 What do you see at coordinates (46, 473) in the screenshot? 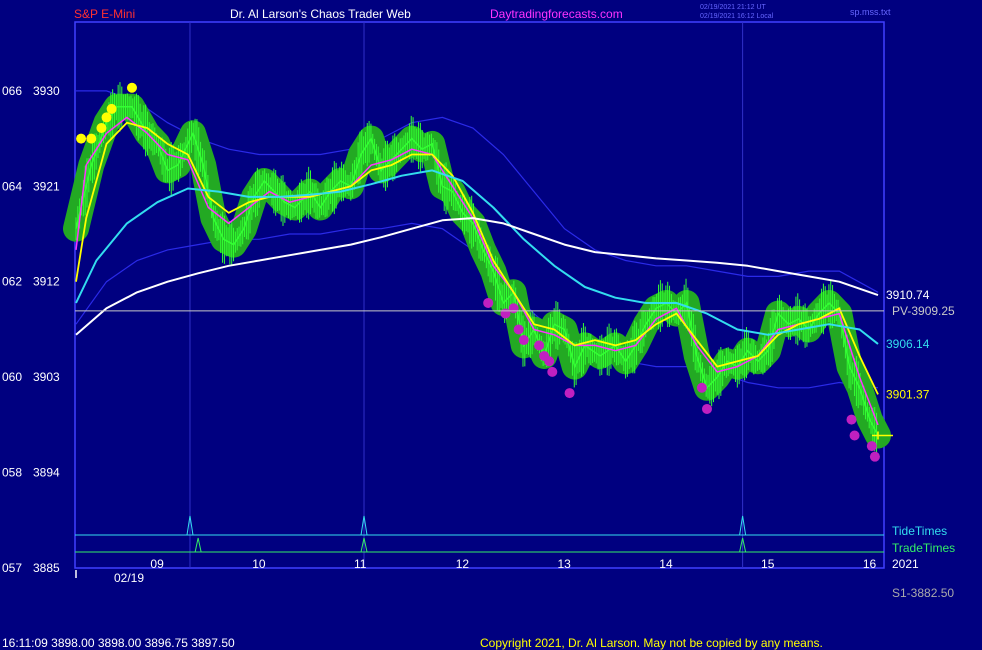
I see `y-tick-right-label: 3894` at bounding box center [46, 473].